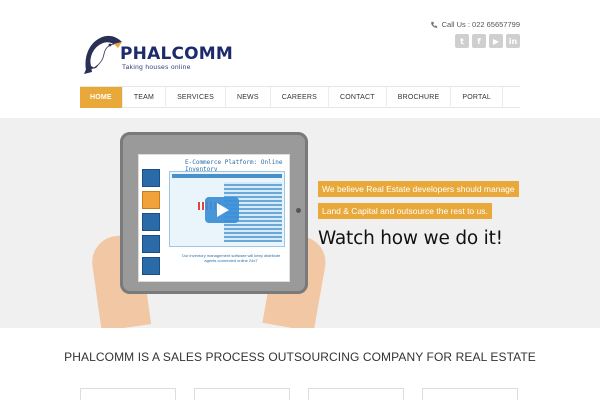  I want to click on feature-boxes, so click(300, 394).